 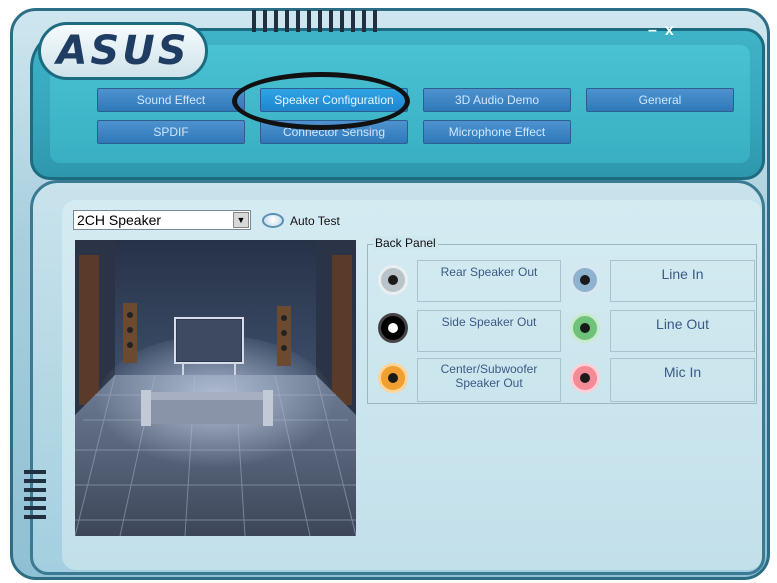 I want to click on tab-spdif: SPDIF, so click(x=171, y=132).